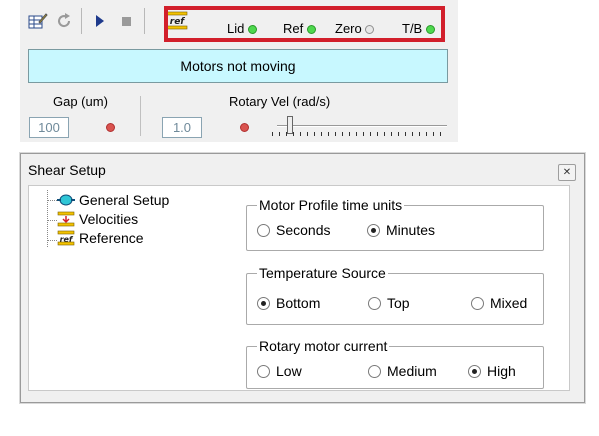 The image size is (599, 436). I want to click on blank-area, so click(528, 71).